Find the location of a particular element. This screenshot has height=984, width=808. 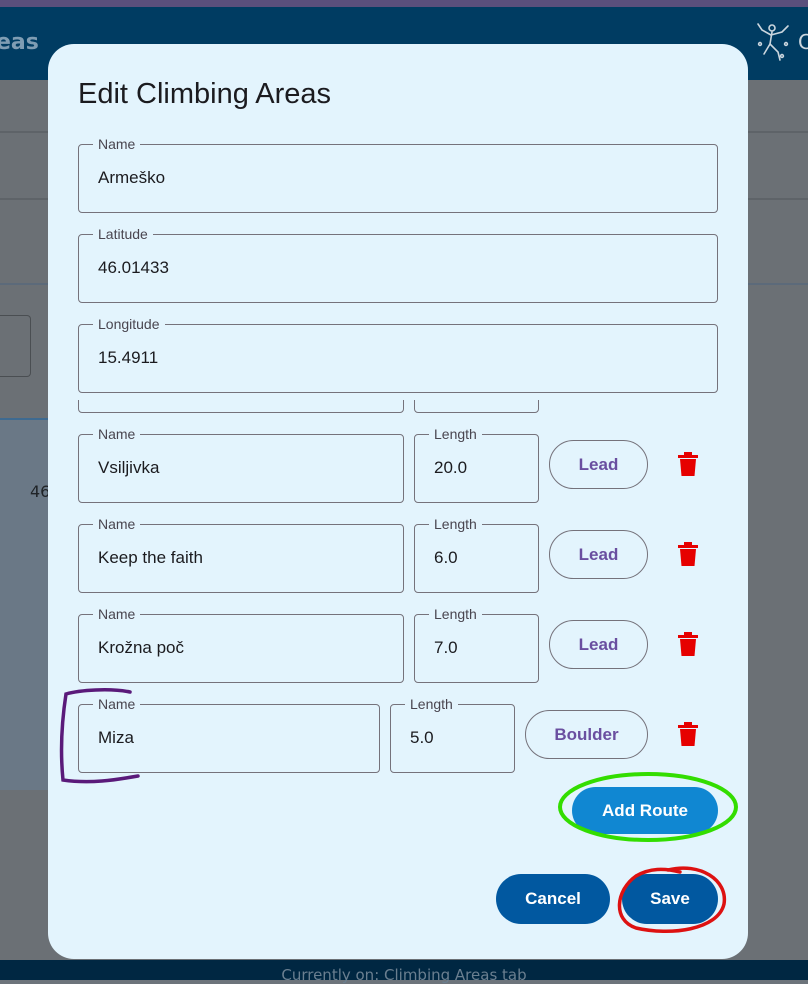

route-name-field: Name Keep the faith is located at coordinates (241, 554).